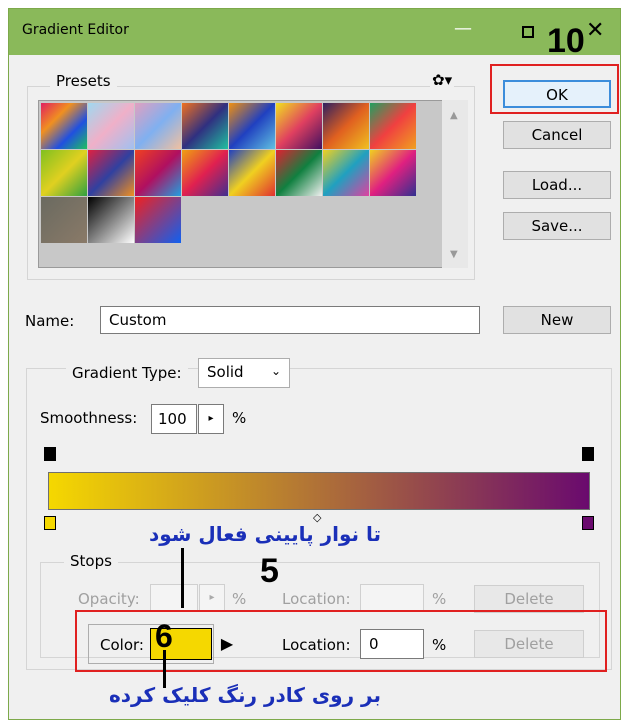 The width and height of the screenshot is (626, 723). Describe the element at coordinates (75, 30) in the screenshot. I see `window-title: Gradient Editor` at that location.